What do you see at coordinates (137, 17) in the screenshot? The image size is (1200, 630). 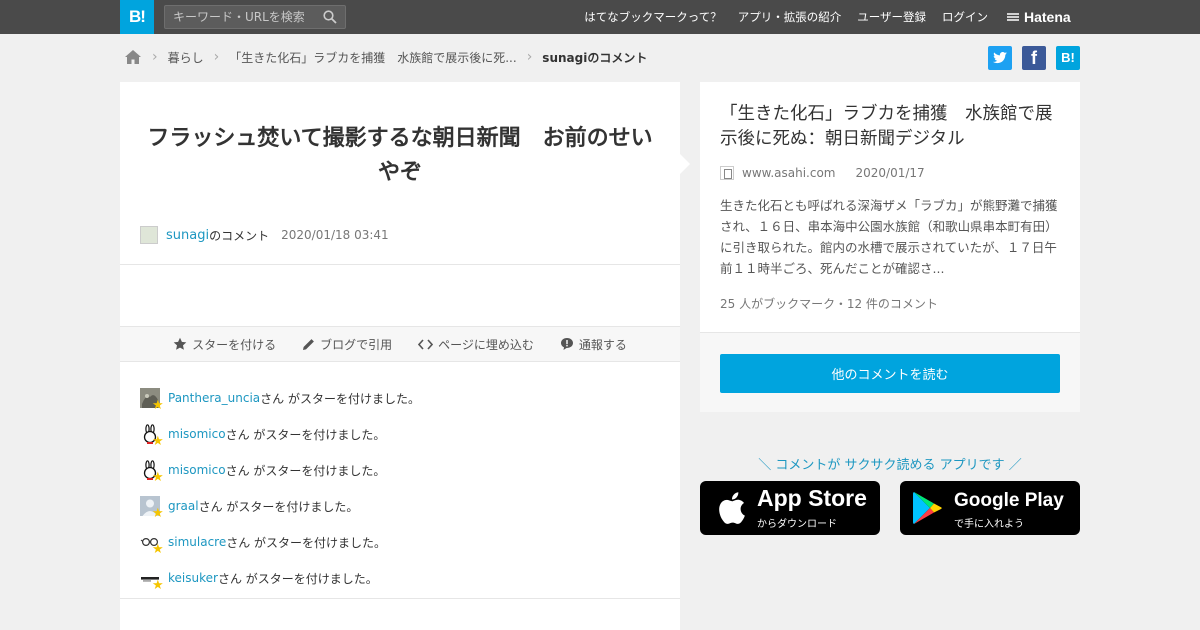 I see `hatena-bookmark-logo: B!` at bounding box center [137, 17].